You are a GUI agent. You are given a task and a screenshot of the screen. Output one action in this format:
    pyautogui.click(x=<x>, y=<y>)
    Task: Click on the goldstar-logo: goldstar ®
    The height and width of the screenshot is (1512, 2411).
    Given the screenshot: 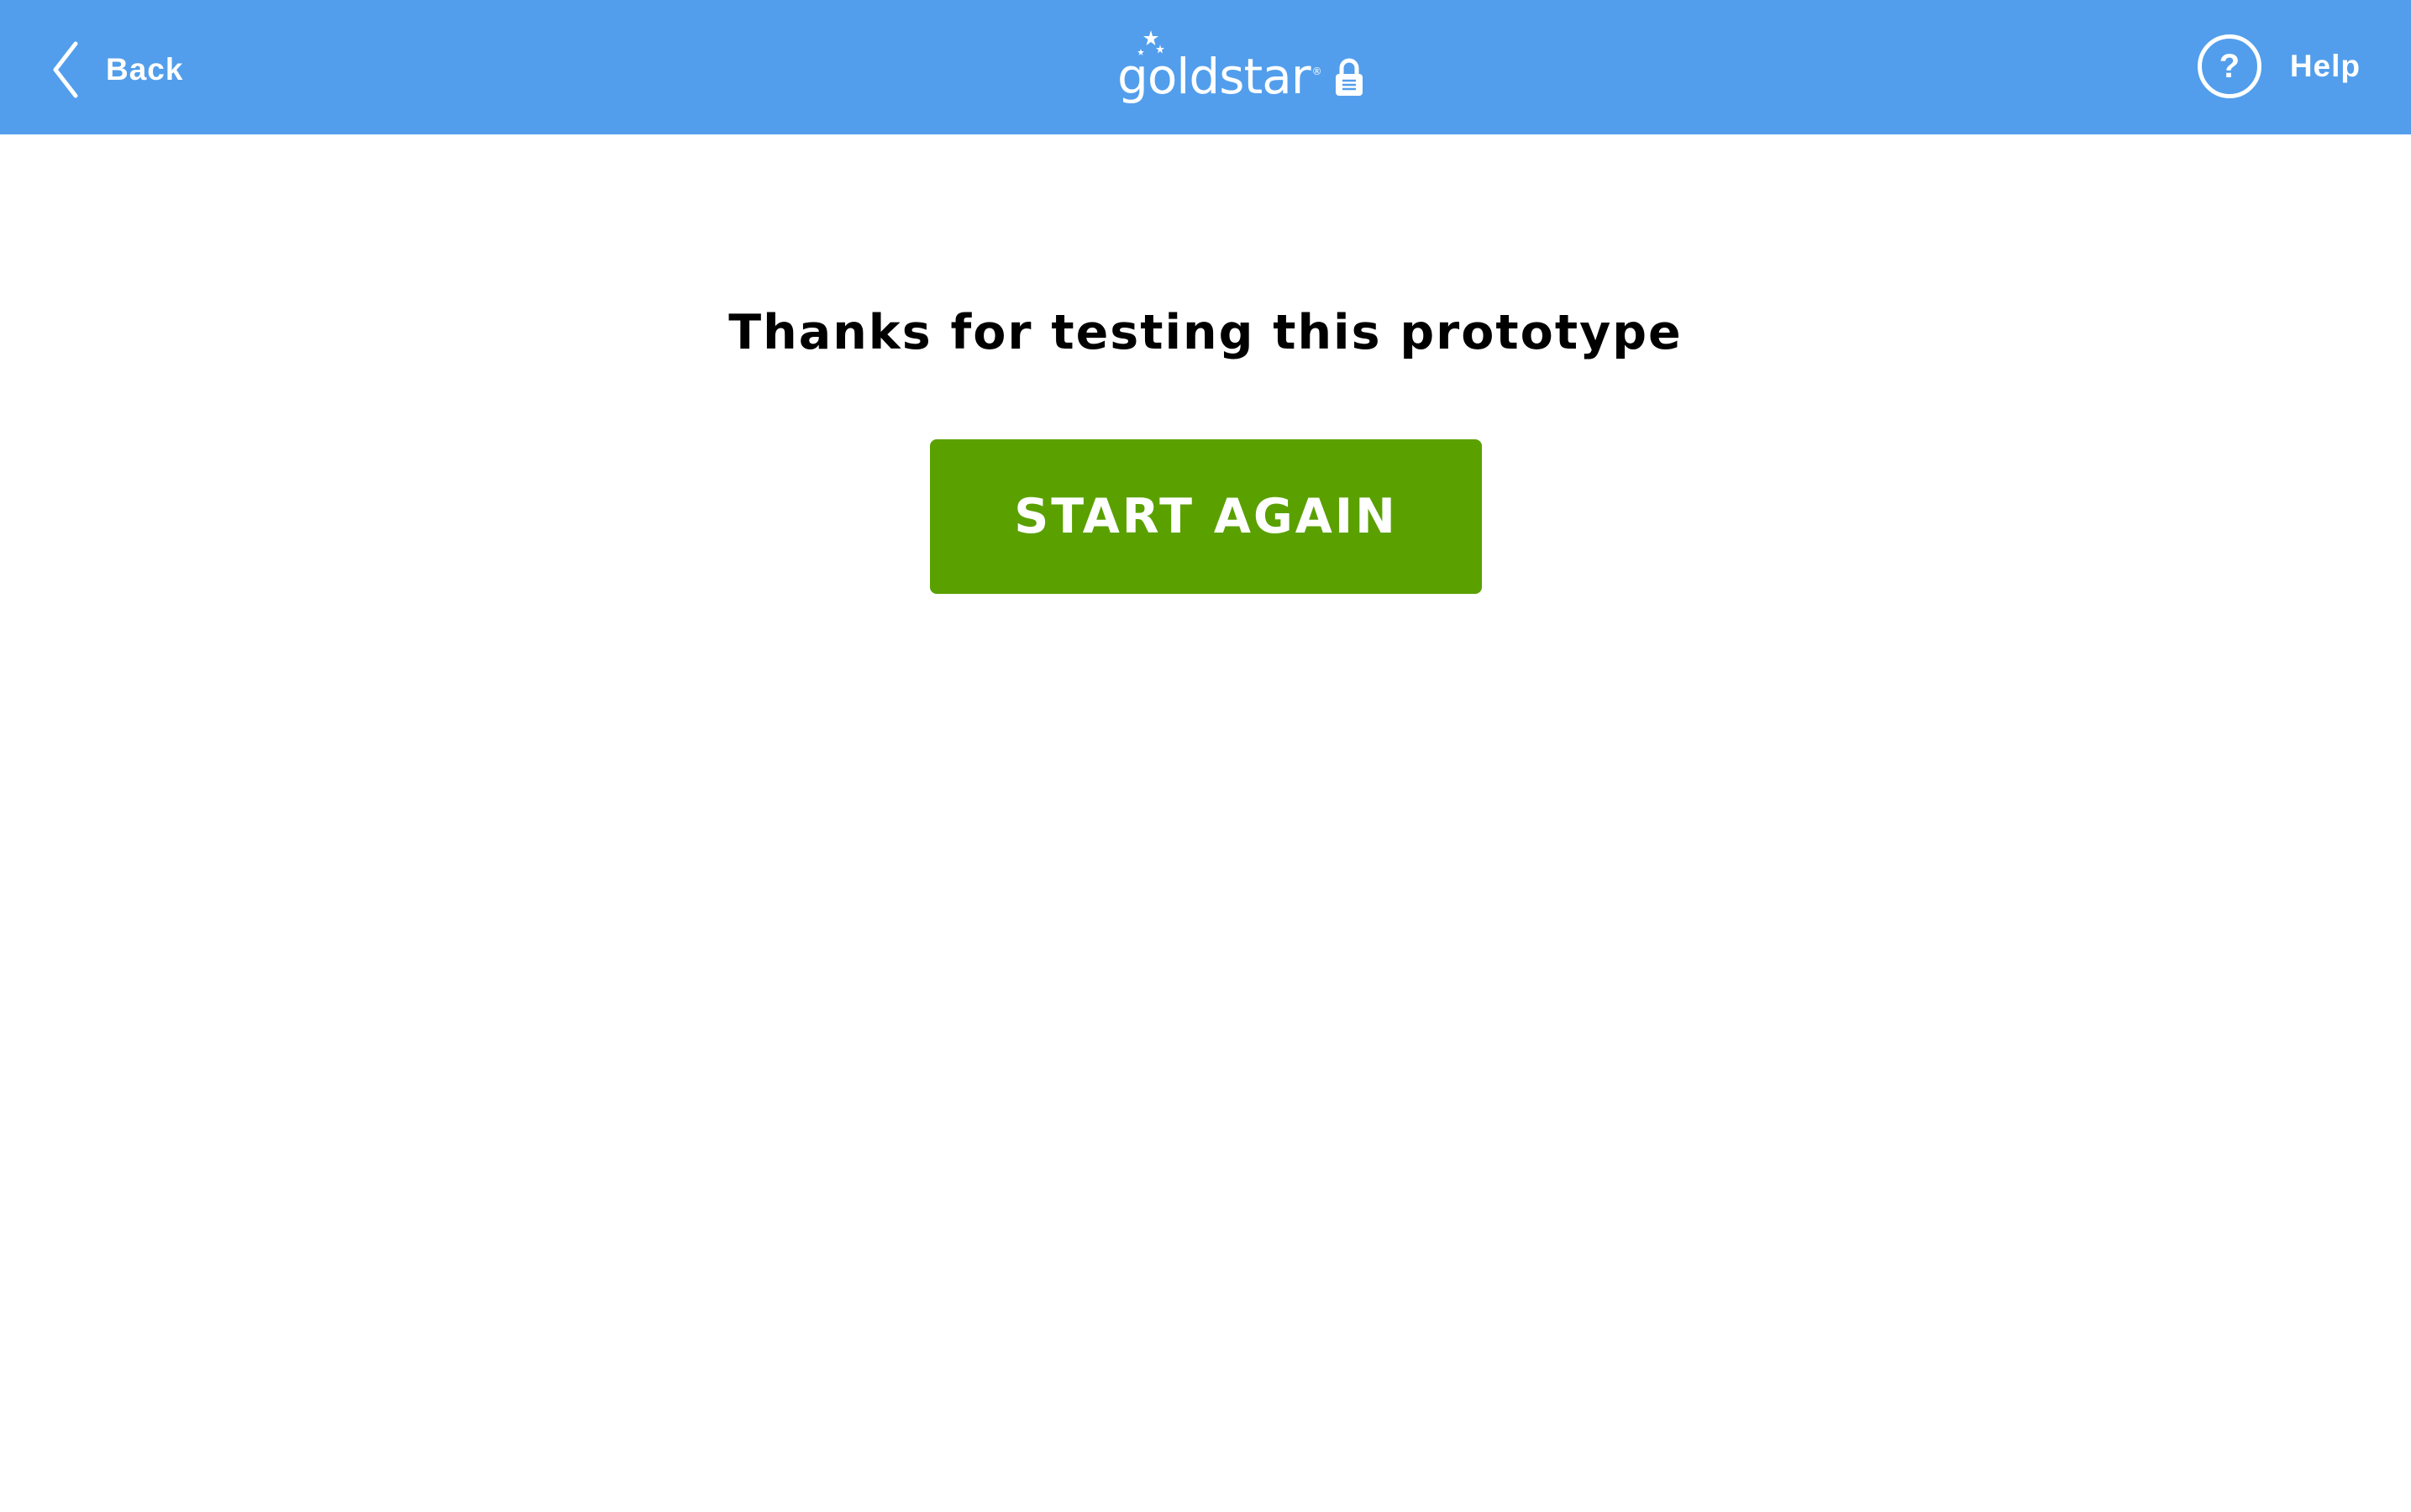 What is the action you would take?
    pyautogui.click(x=1241, y=65)
    